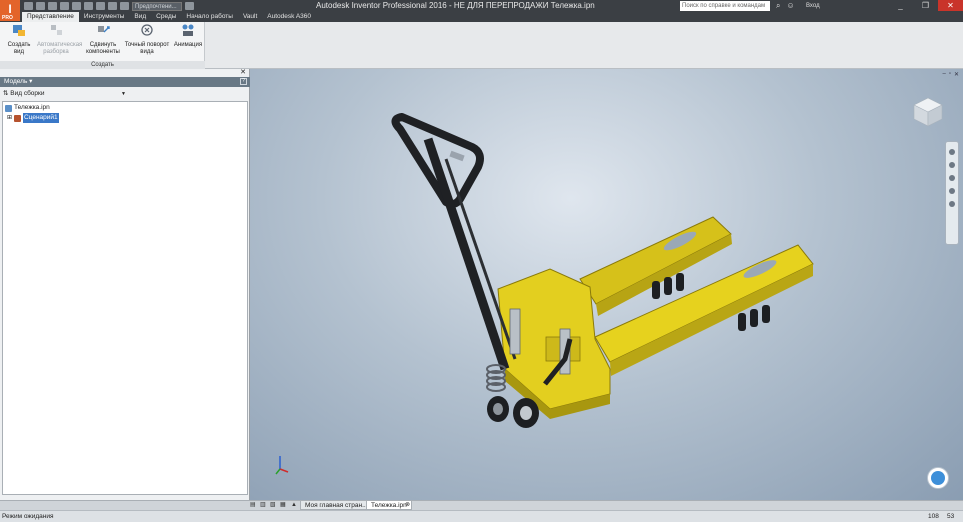  I want to click on update-icon, so click(100, 6).